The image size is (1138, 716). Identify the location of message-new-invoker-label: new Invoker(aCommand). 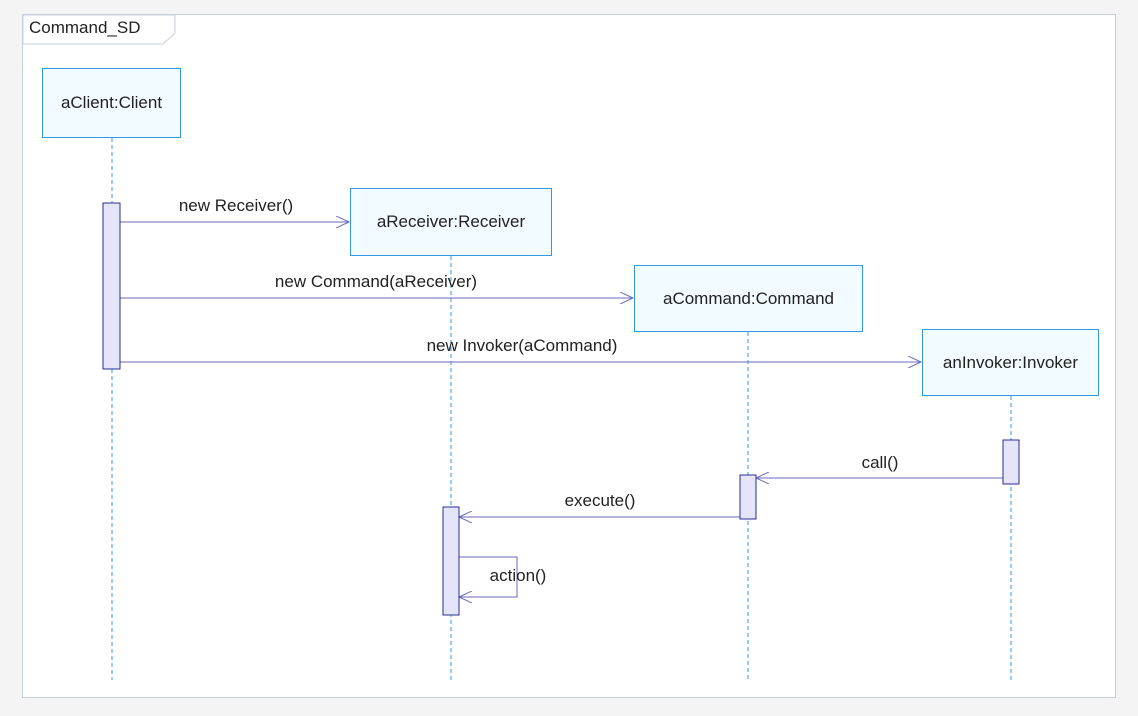
(522, 345).